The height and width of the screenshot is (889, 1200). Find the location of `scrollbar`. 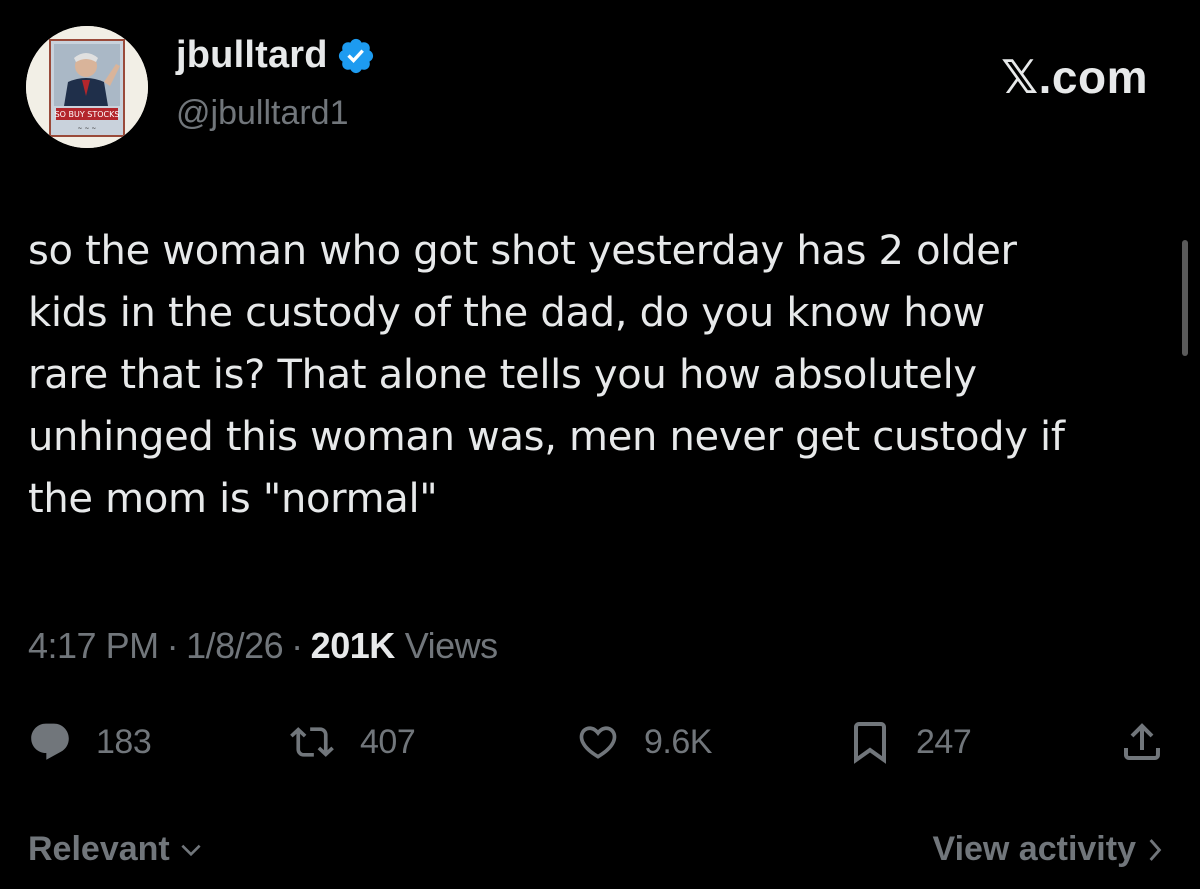

scrollbar is located at coordinates (1185, 298).